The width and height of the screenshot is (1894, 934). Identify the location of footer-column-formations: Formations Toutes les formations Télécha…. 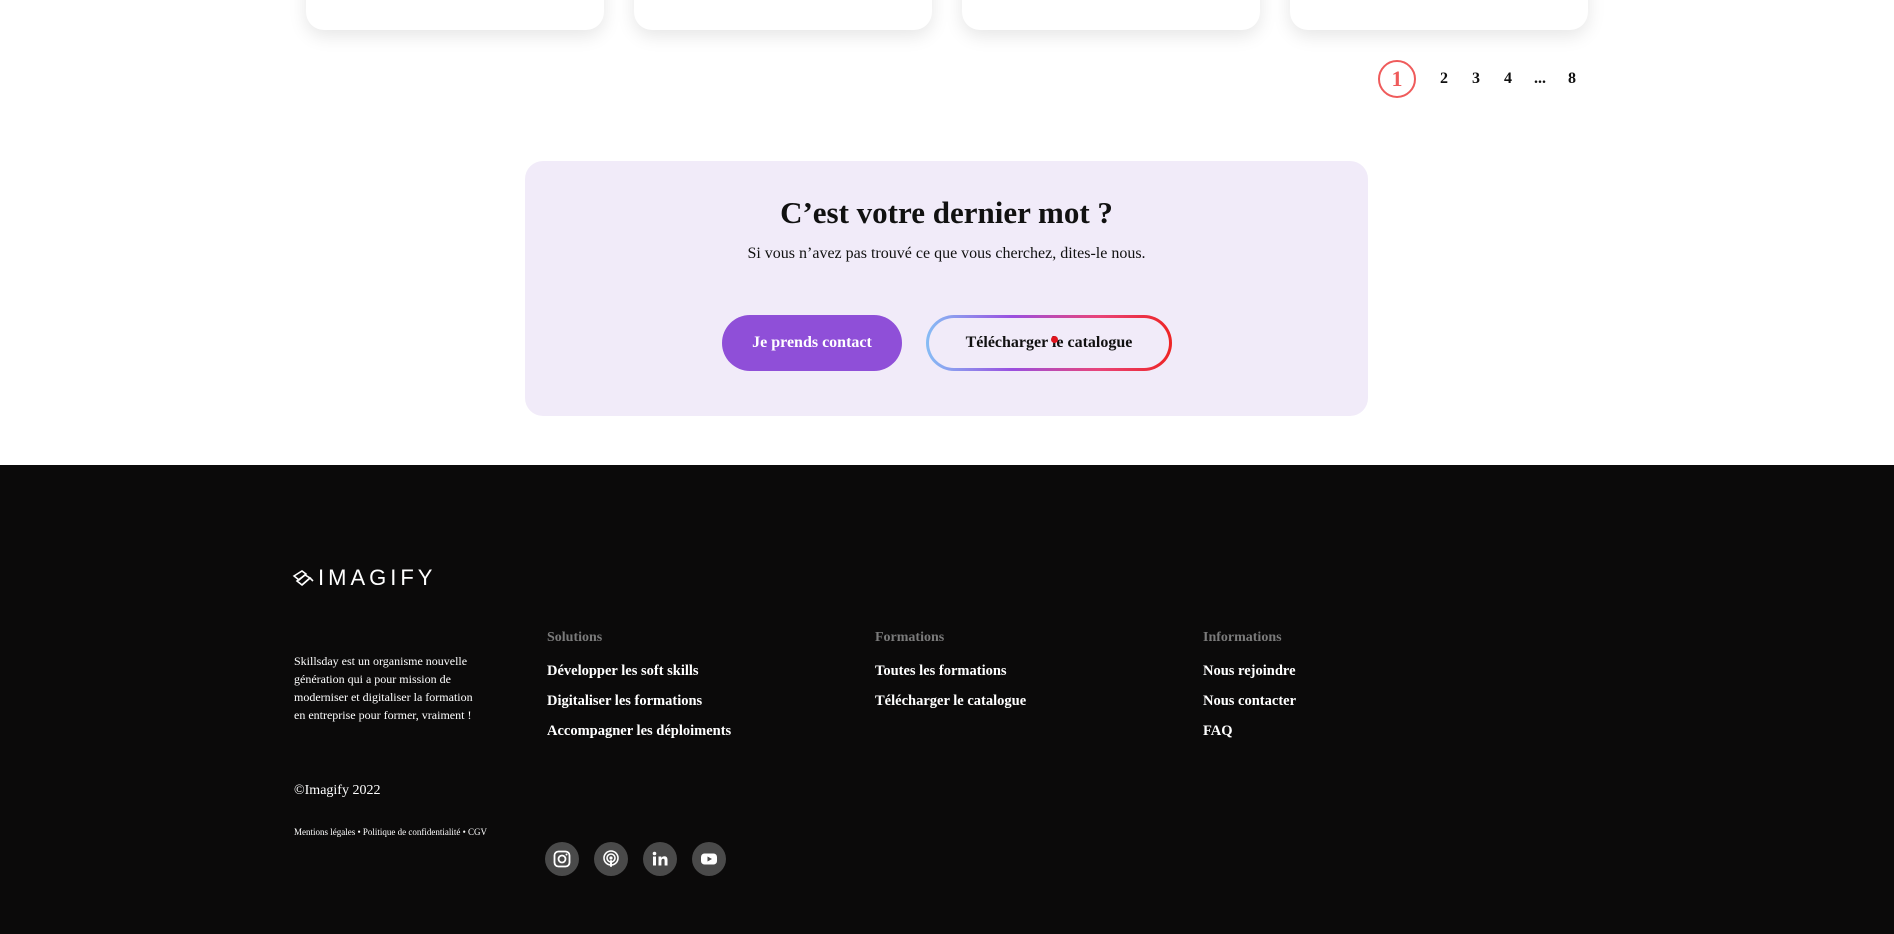
(950, 676).